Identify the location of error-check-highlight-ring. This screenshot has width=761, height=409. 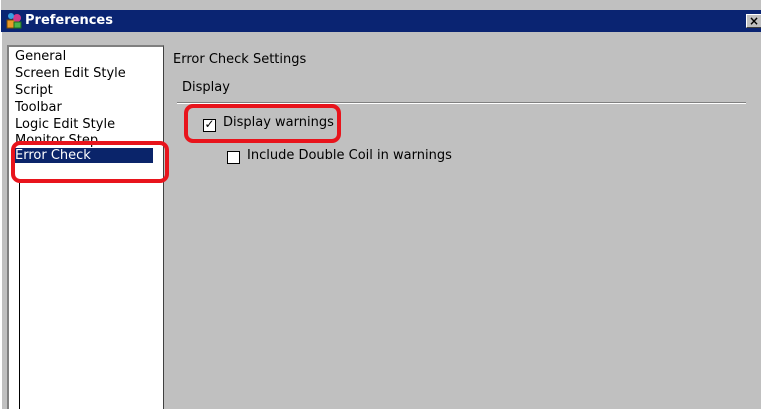
(90, 162).